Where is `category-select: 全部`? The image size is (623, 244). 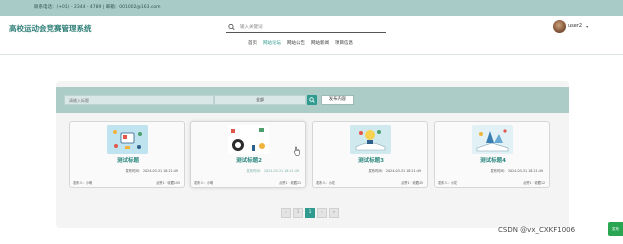 category-select: 全部 is located at coordinates (260, 100).